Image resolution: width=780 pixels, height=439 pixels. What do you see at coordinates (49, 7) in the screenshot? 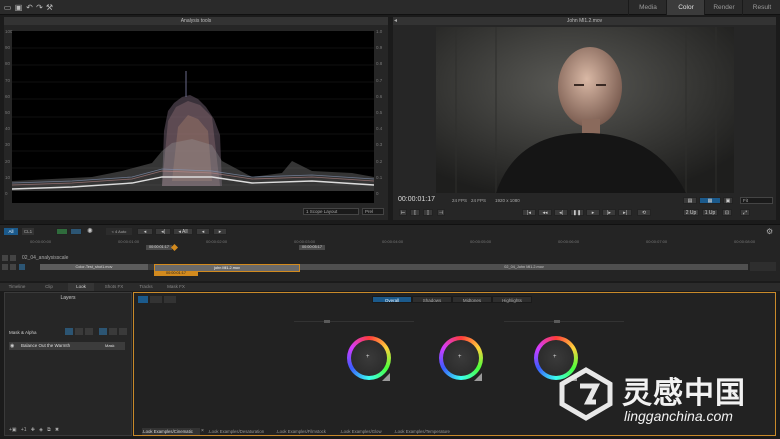
I see `wrench-icon: ⚒` at bounding box center [49, 7].